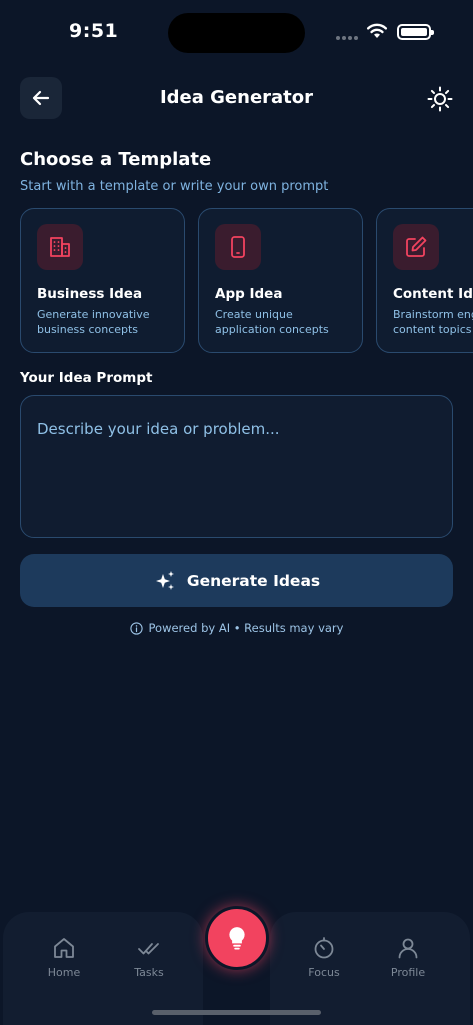 This screenshot has width=473, height=1025. Describe the element at coordinates (246, 628) in the screenshot. I see `ai-disclaimer-text: Powered by AI • Results may vary` at that location.